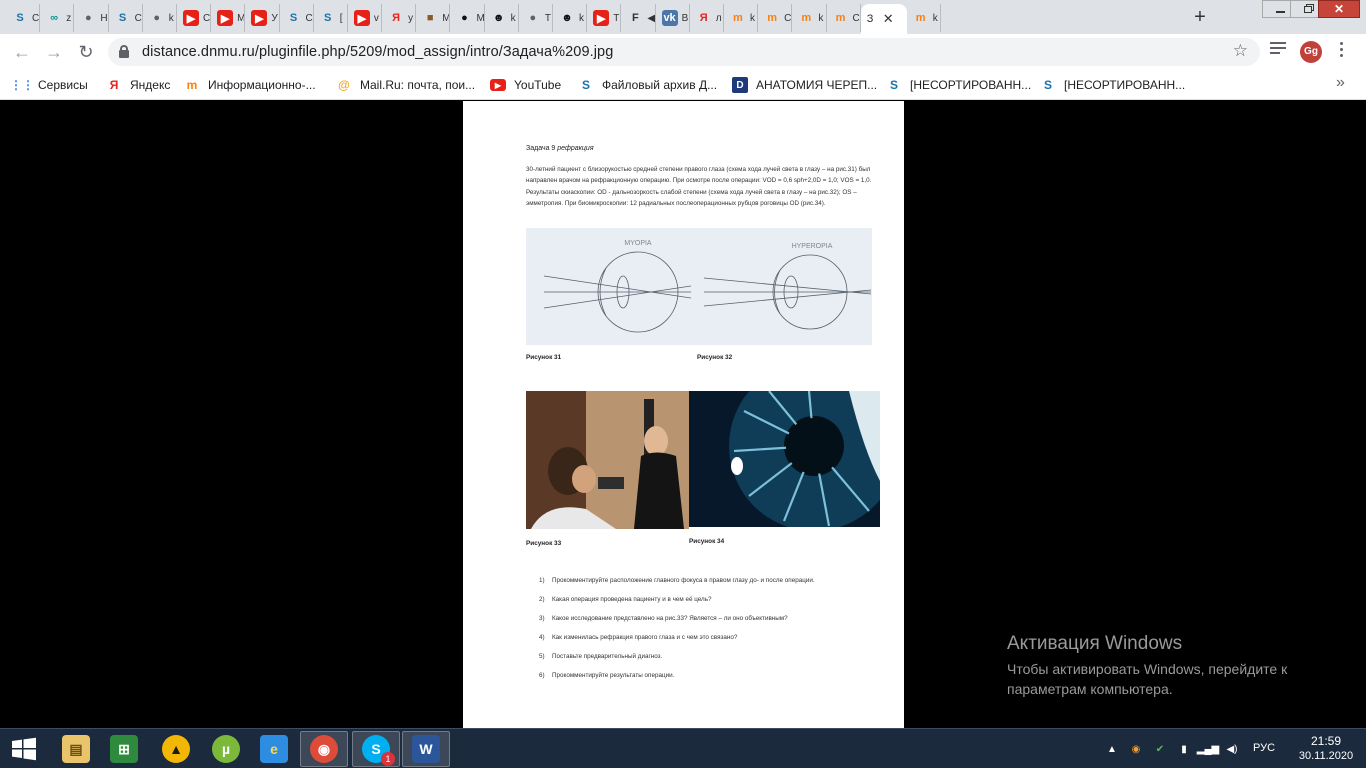  I want to click on back-button: ←, so click(22, 52).